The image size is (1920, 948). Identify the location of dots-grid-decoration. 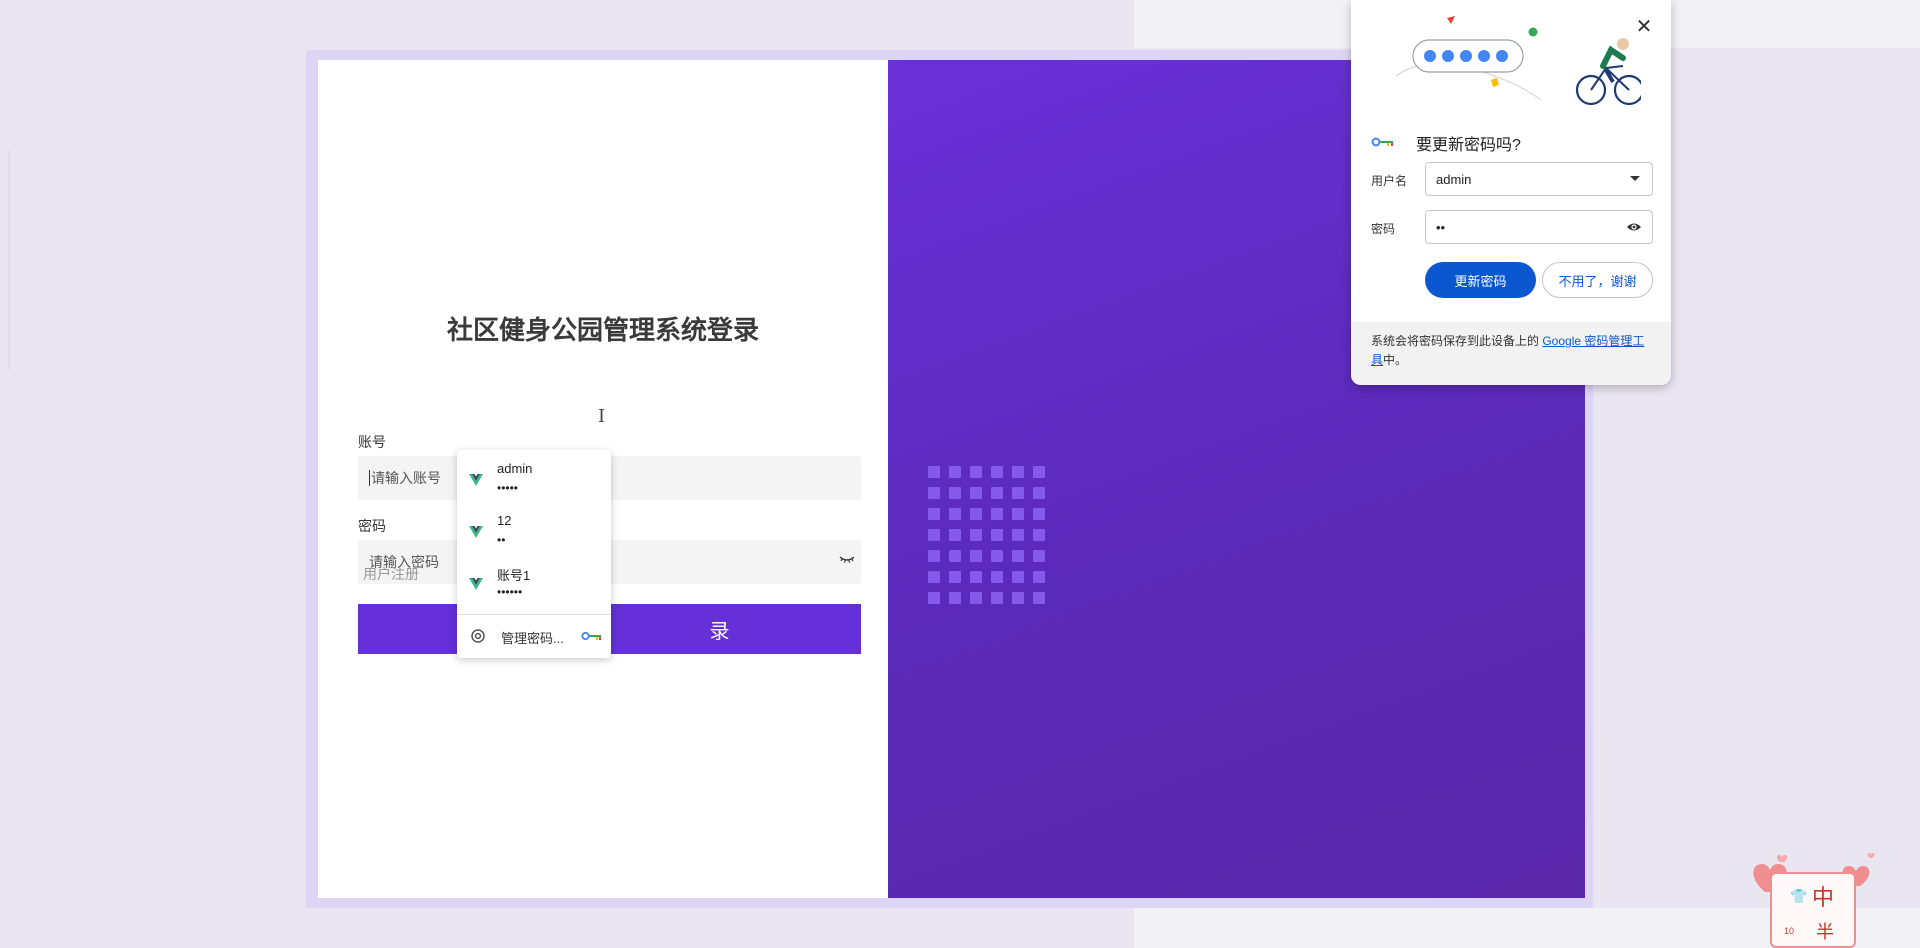
(986, 535).